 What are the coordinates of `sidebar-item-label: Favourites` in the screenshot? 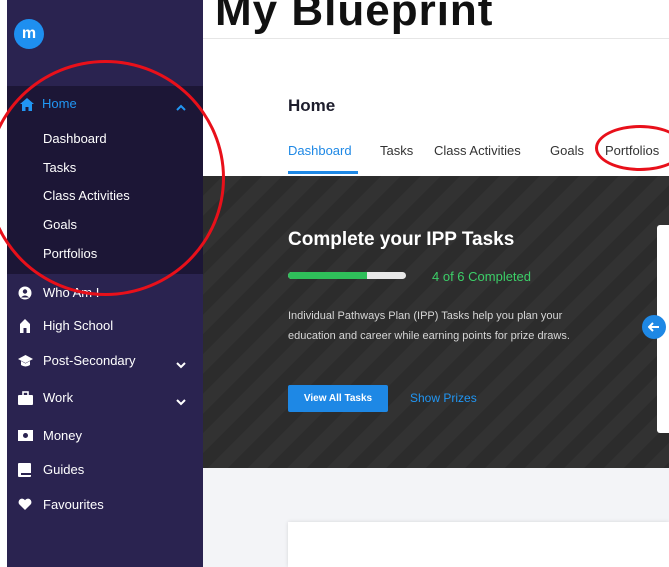 It's located at (73, 504).